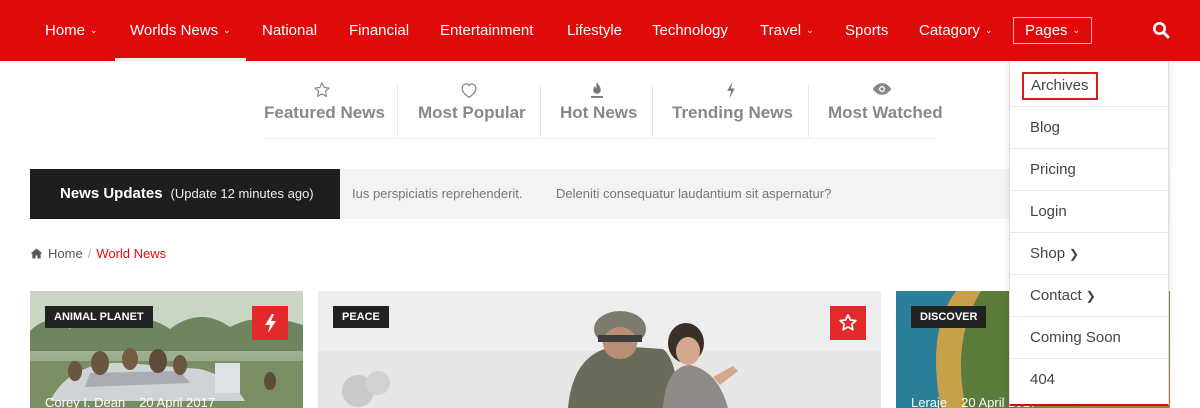 Image resolution: width=1200 pixels, height=408 pixels. What do you see at coordinates (882, 92) in the screenshot?
I see `eye-icon` at bounding box center [882, 92].